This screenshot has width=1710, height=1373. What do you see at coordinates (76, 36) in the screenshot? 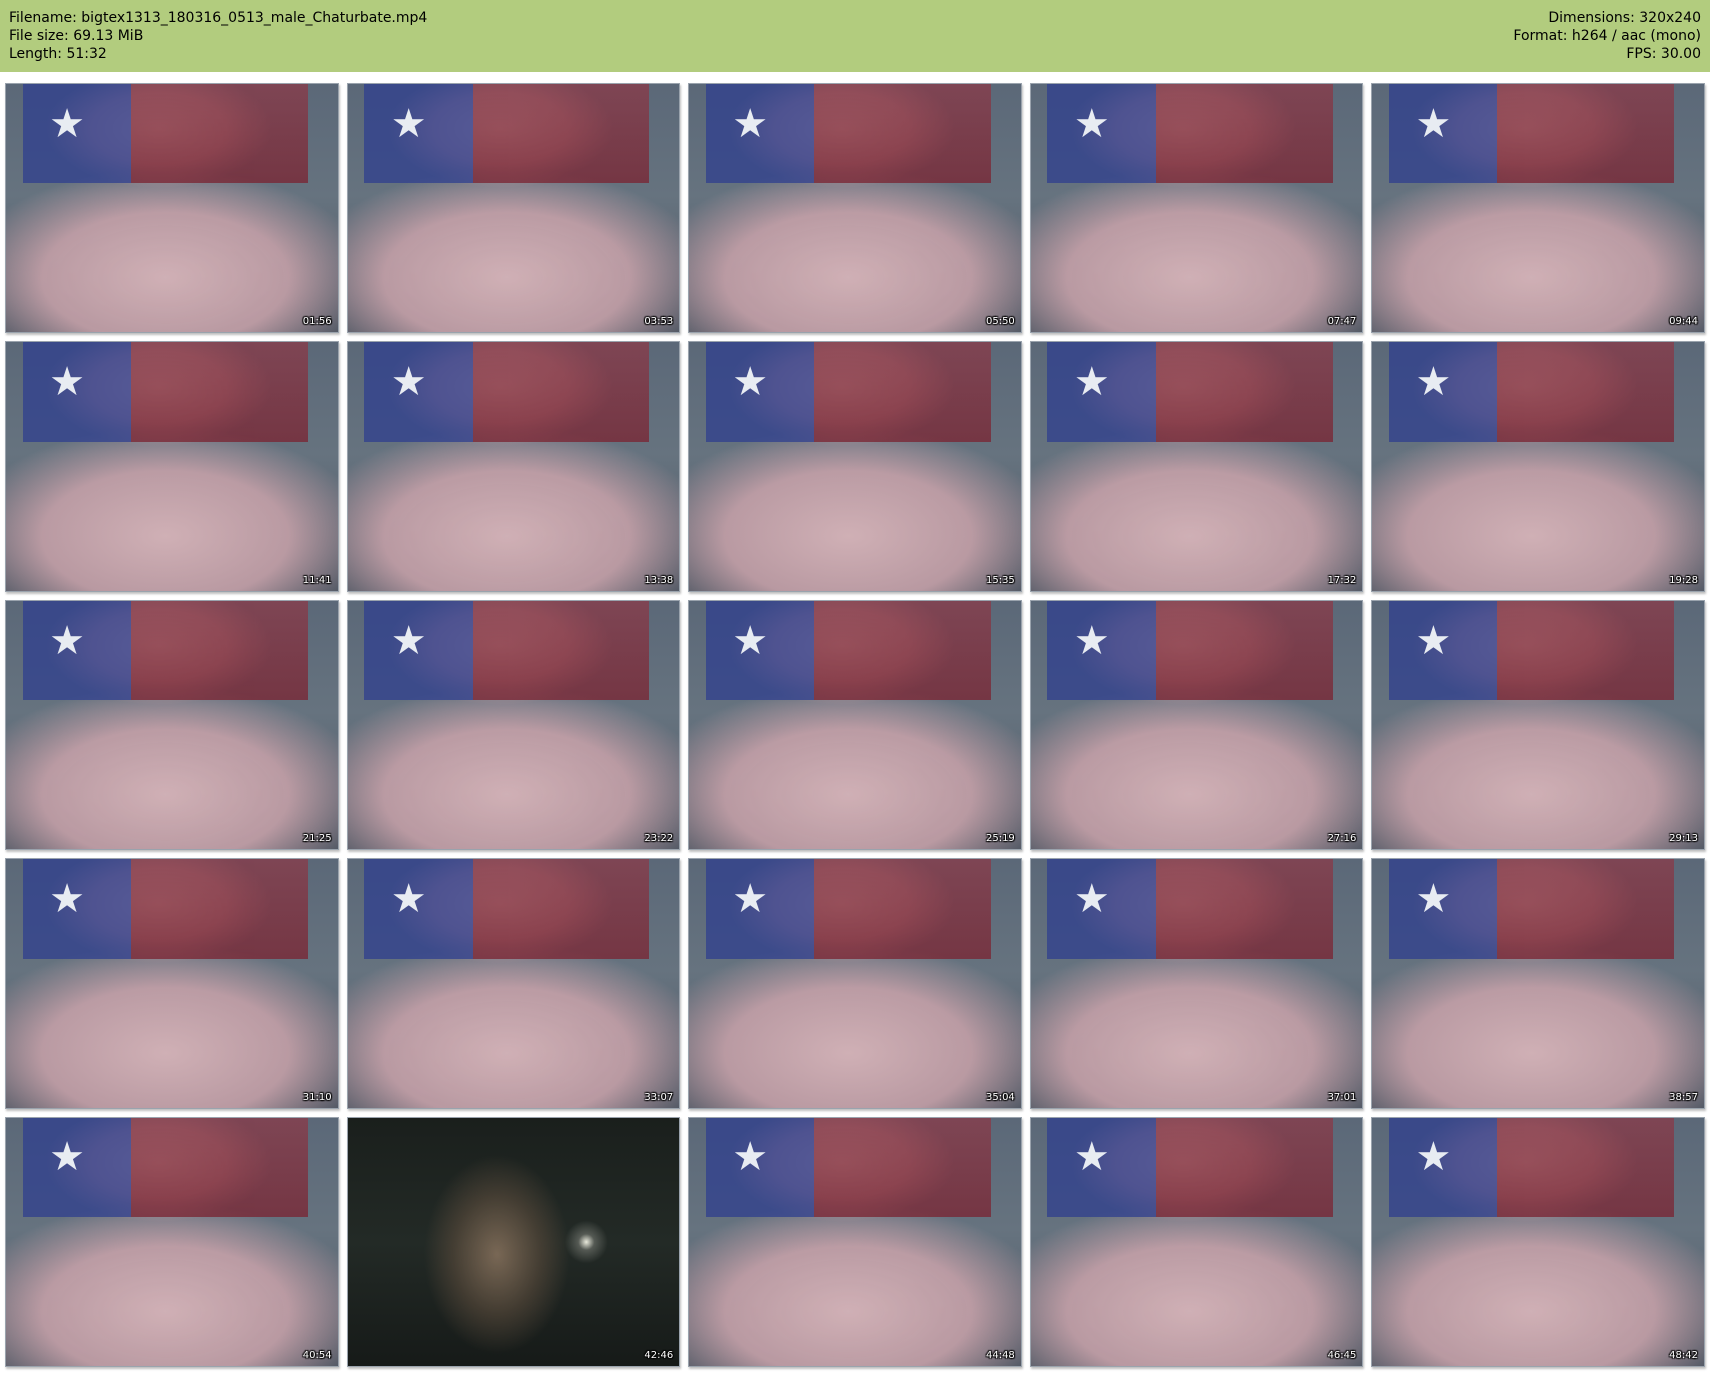
I see `file-size-line: File size: 69.13 MiB` at bounding box center [76, 36].